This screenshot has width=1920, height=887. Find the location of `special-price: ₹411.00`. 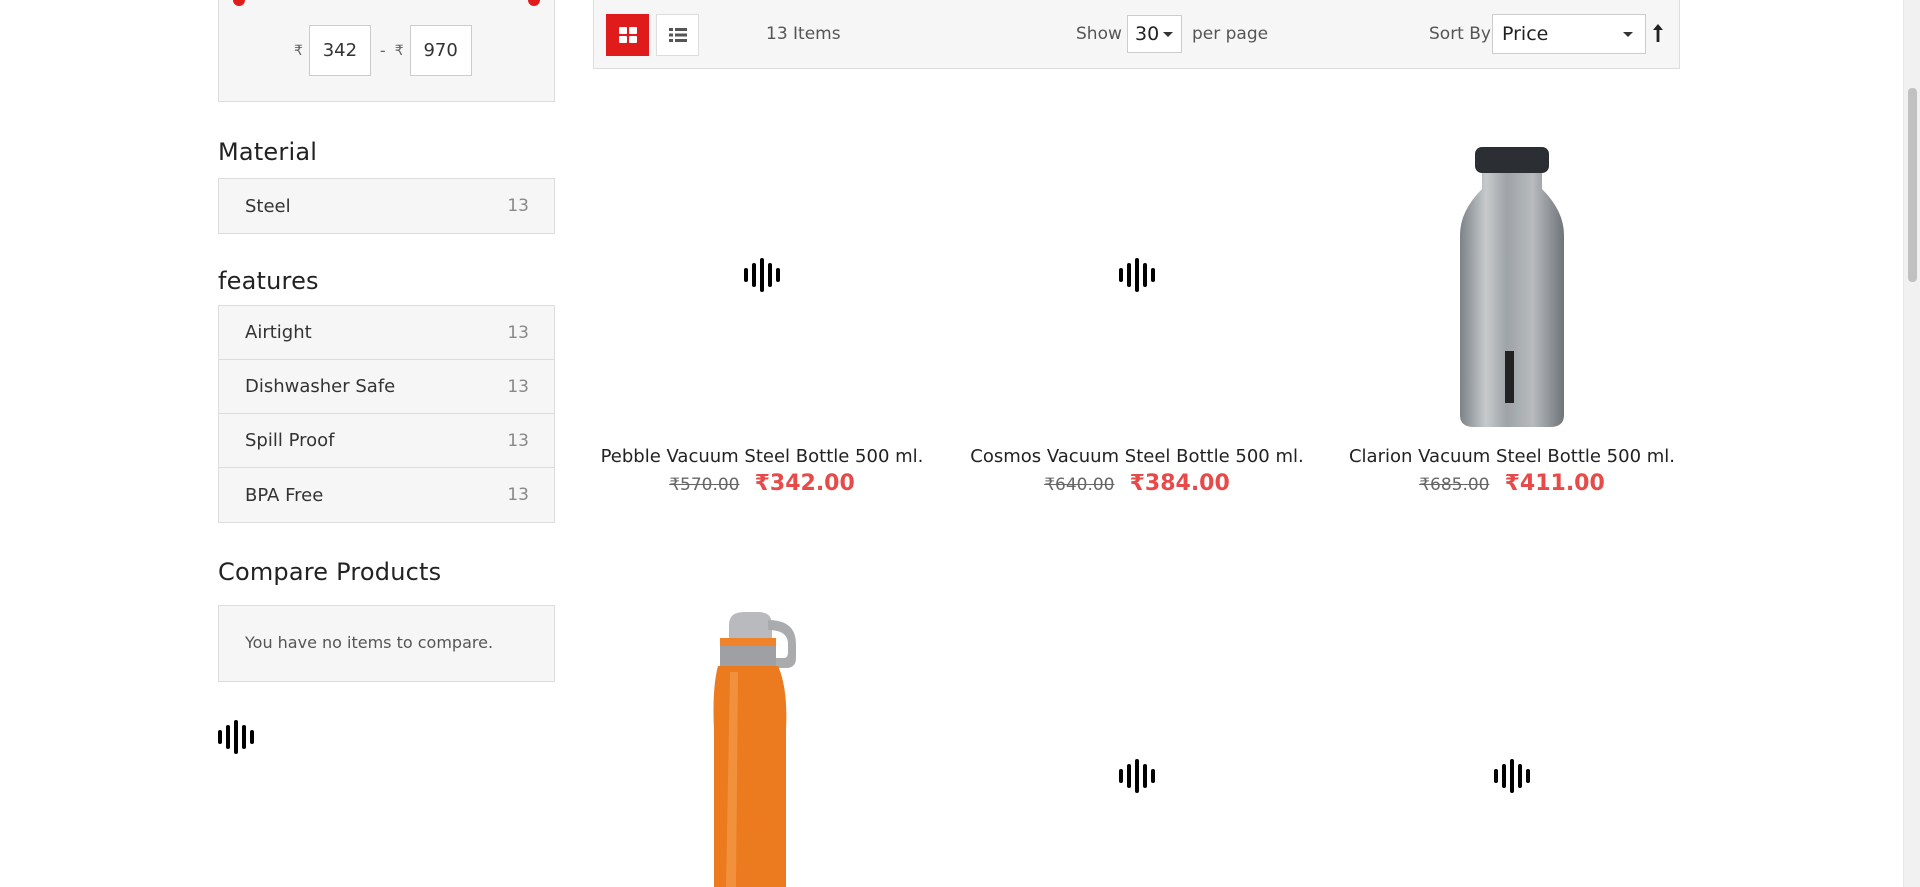

special-price: ₹411.00 is located at coordinates (1554, 483).